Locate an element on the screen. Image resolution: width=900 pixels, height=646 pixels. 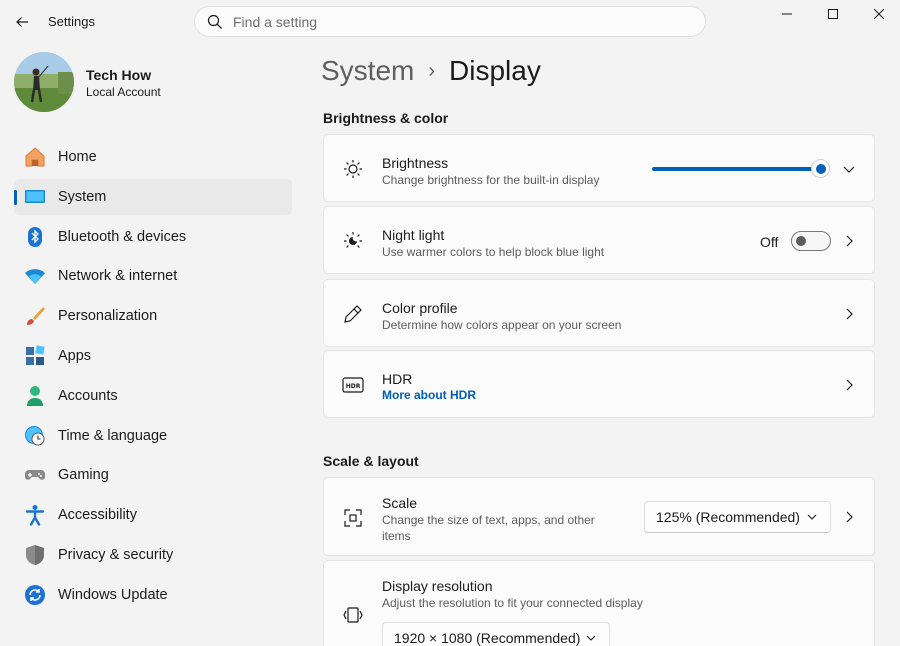
wifi-icon is located at coordinates (35, 276).